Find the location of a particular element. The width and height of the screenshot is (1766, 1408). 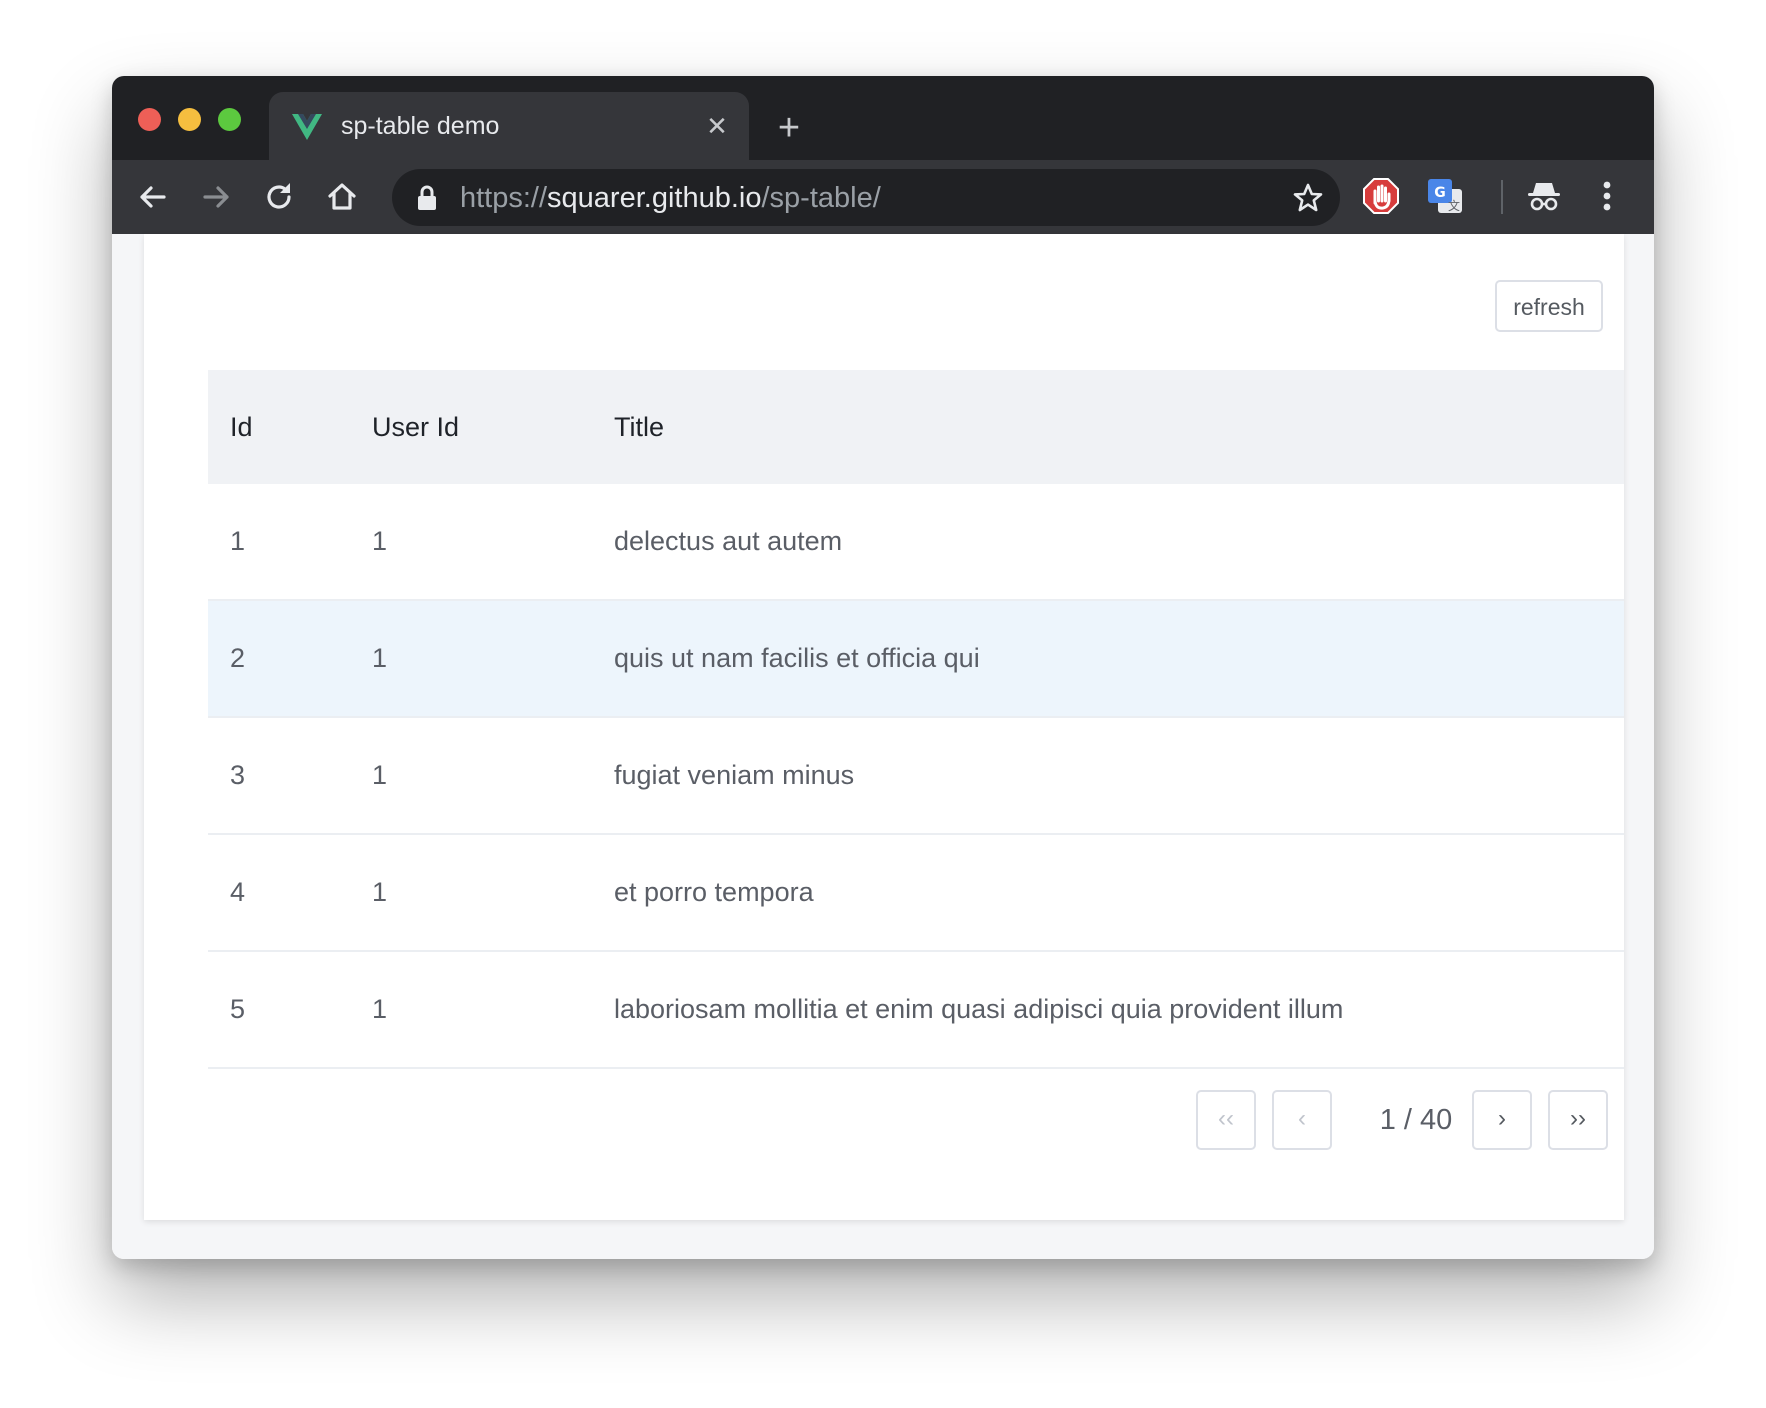

address-bar: https://squarer.github.io/sp-table/ is located at coordinates (866, 197).